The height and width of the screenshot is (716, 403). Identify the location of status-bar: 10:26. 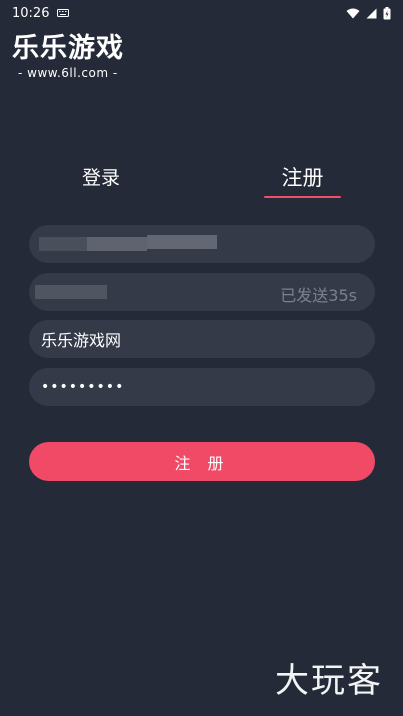
(201, 13).